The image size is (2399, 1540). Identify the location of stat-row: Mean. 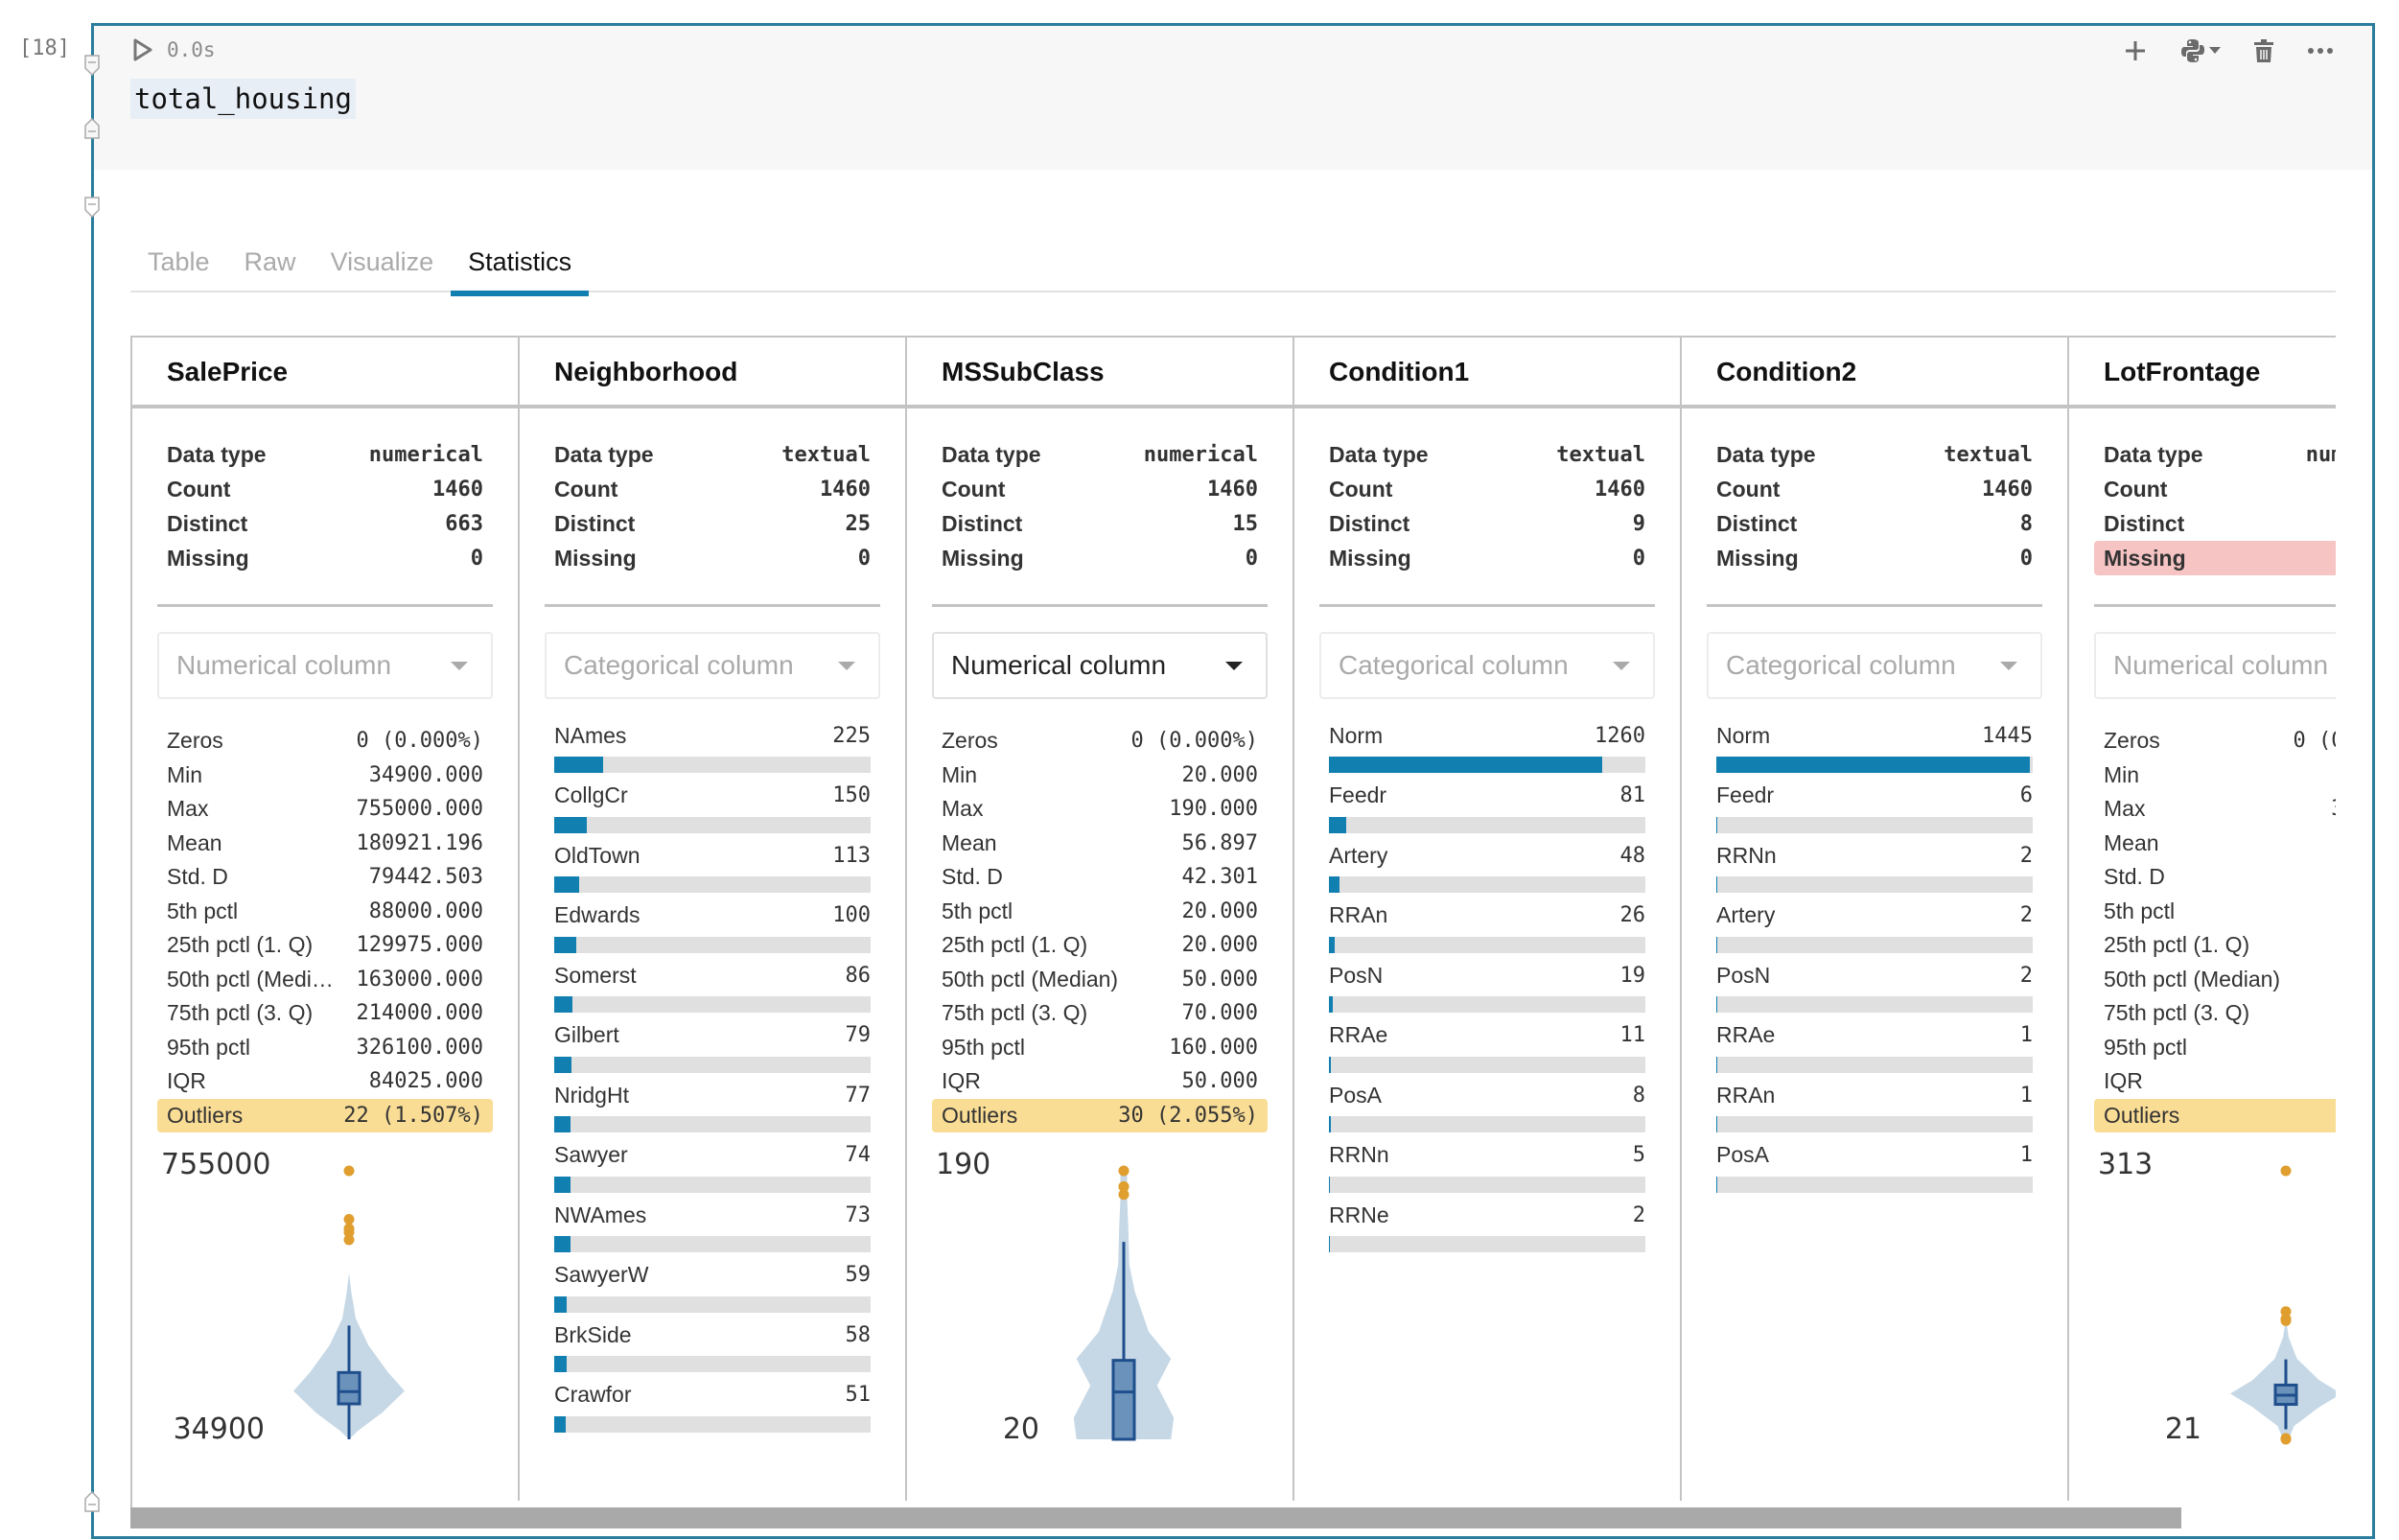
(2220, 844).